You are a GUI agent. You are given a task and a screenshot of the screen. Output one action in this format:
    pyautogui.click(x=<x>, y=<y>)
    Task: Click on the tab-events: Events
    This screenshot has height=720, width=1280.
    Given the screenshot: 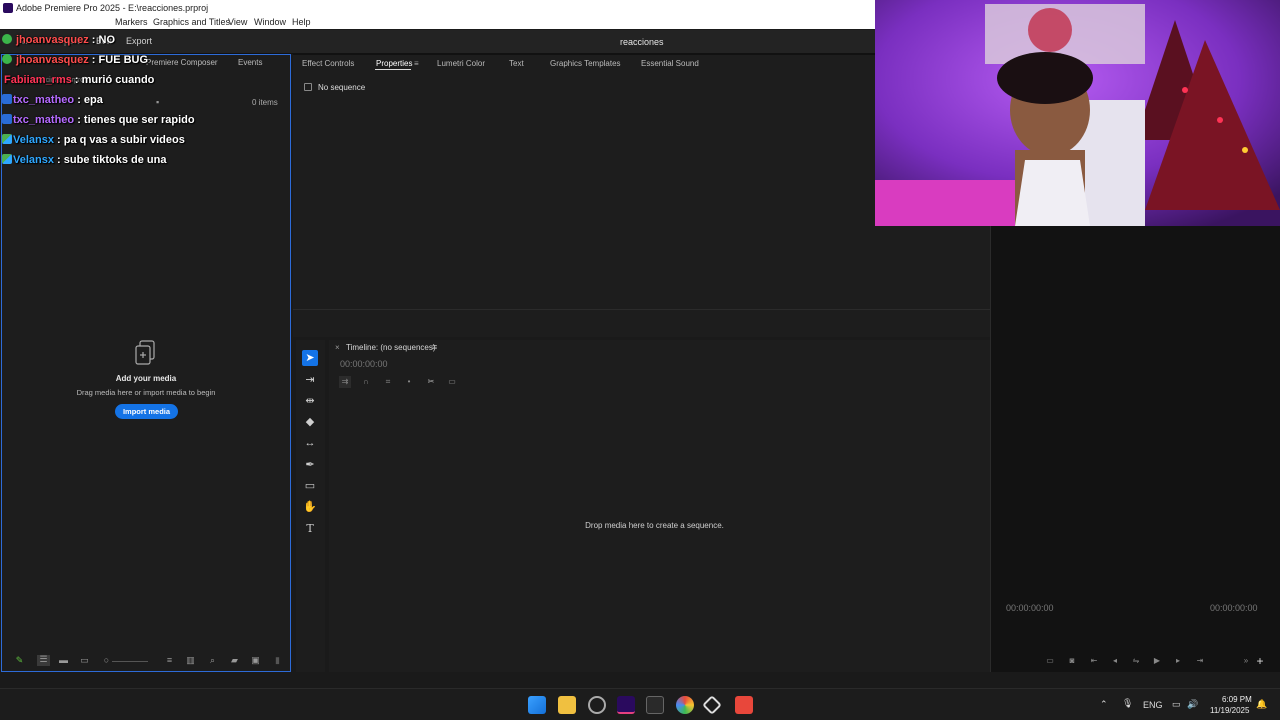 What is the action you would take?
    pyautogui.click(x=250, y=62)
    